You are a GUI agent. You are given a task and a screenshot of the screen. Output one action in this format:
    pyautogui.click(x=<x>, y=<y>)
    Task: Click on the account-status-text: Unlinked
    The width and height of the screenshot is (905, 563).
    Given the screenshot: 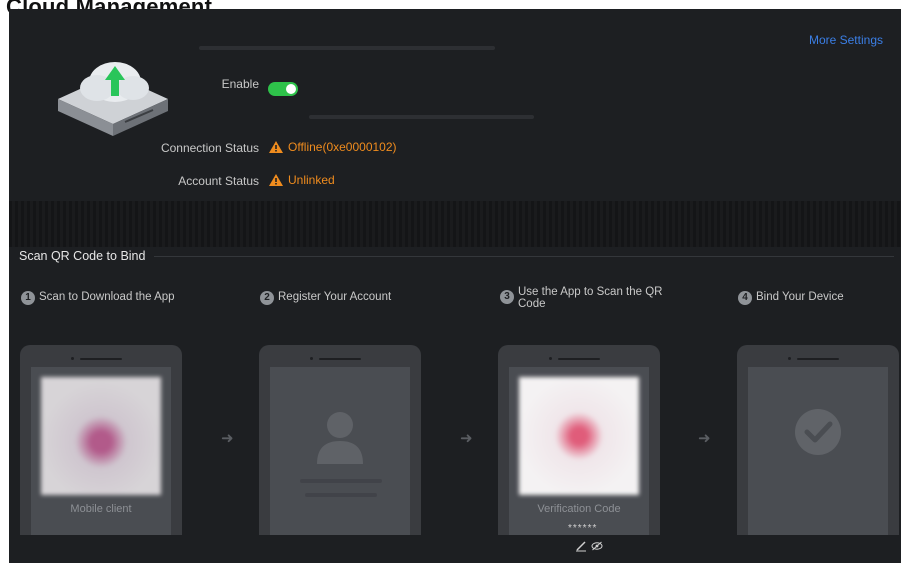 What is the action you would take?
    pyautogui.click(x=311, y=180)
    